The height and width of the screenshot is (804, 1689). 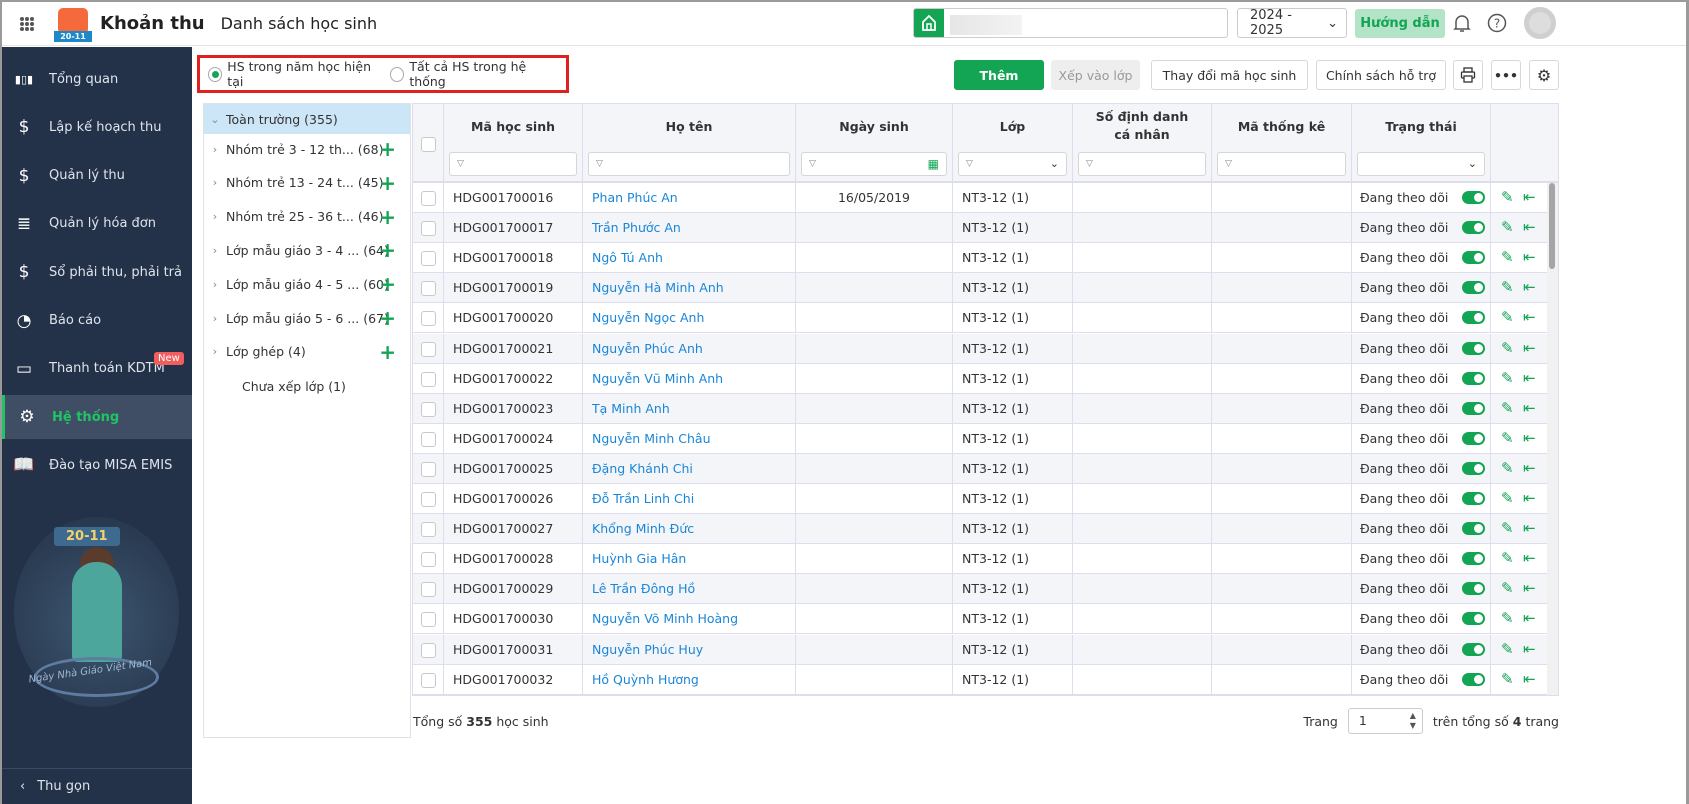 What do you see at coordinates (689, 559) in the screenshot?
I see `student-name-link: Huỳnh Gia Hân` at bounding box center [689, 559].